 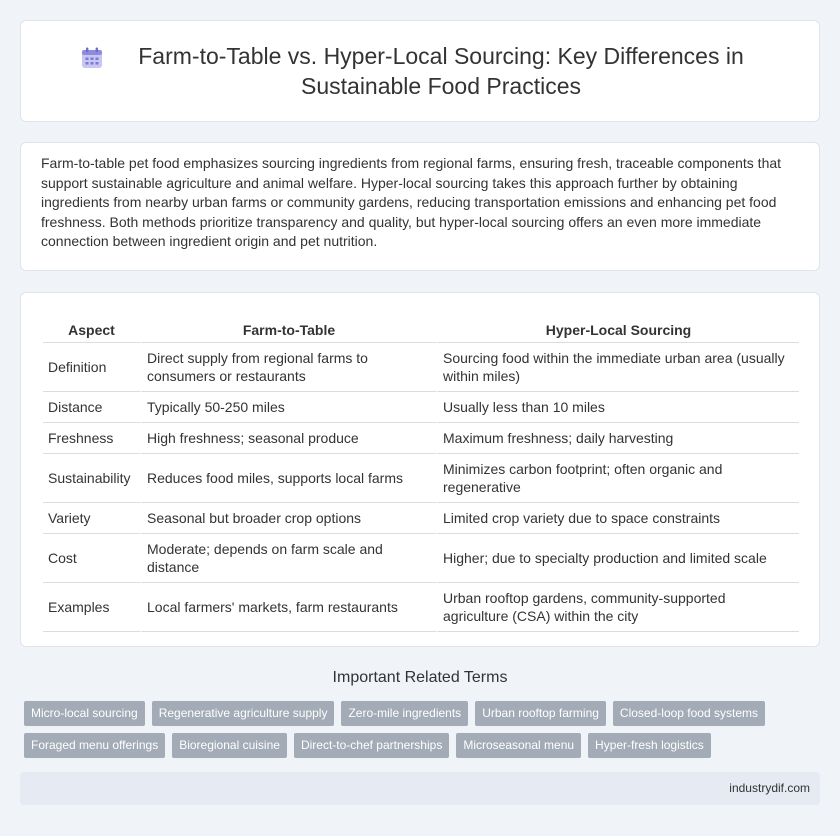 I want to click on calendar-icon, so click(x=92, y=57).